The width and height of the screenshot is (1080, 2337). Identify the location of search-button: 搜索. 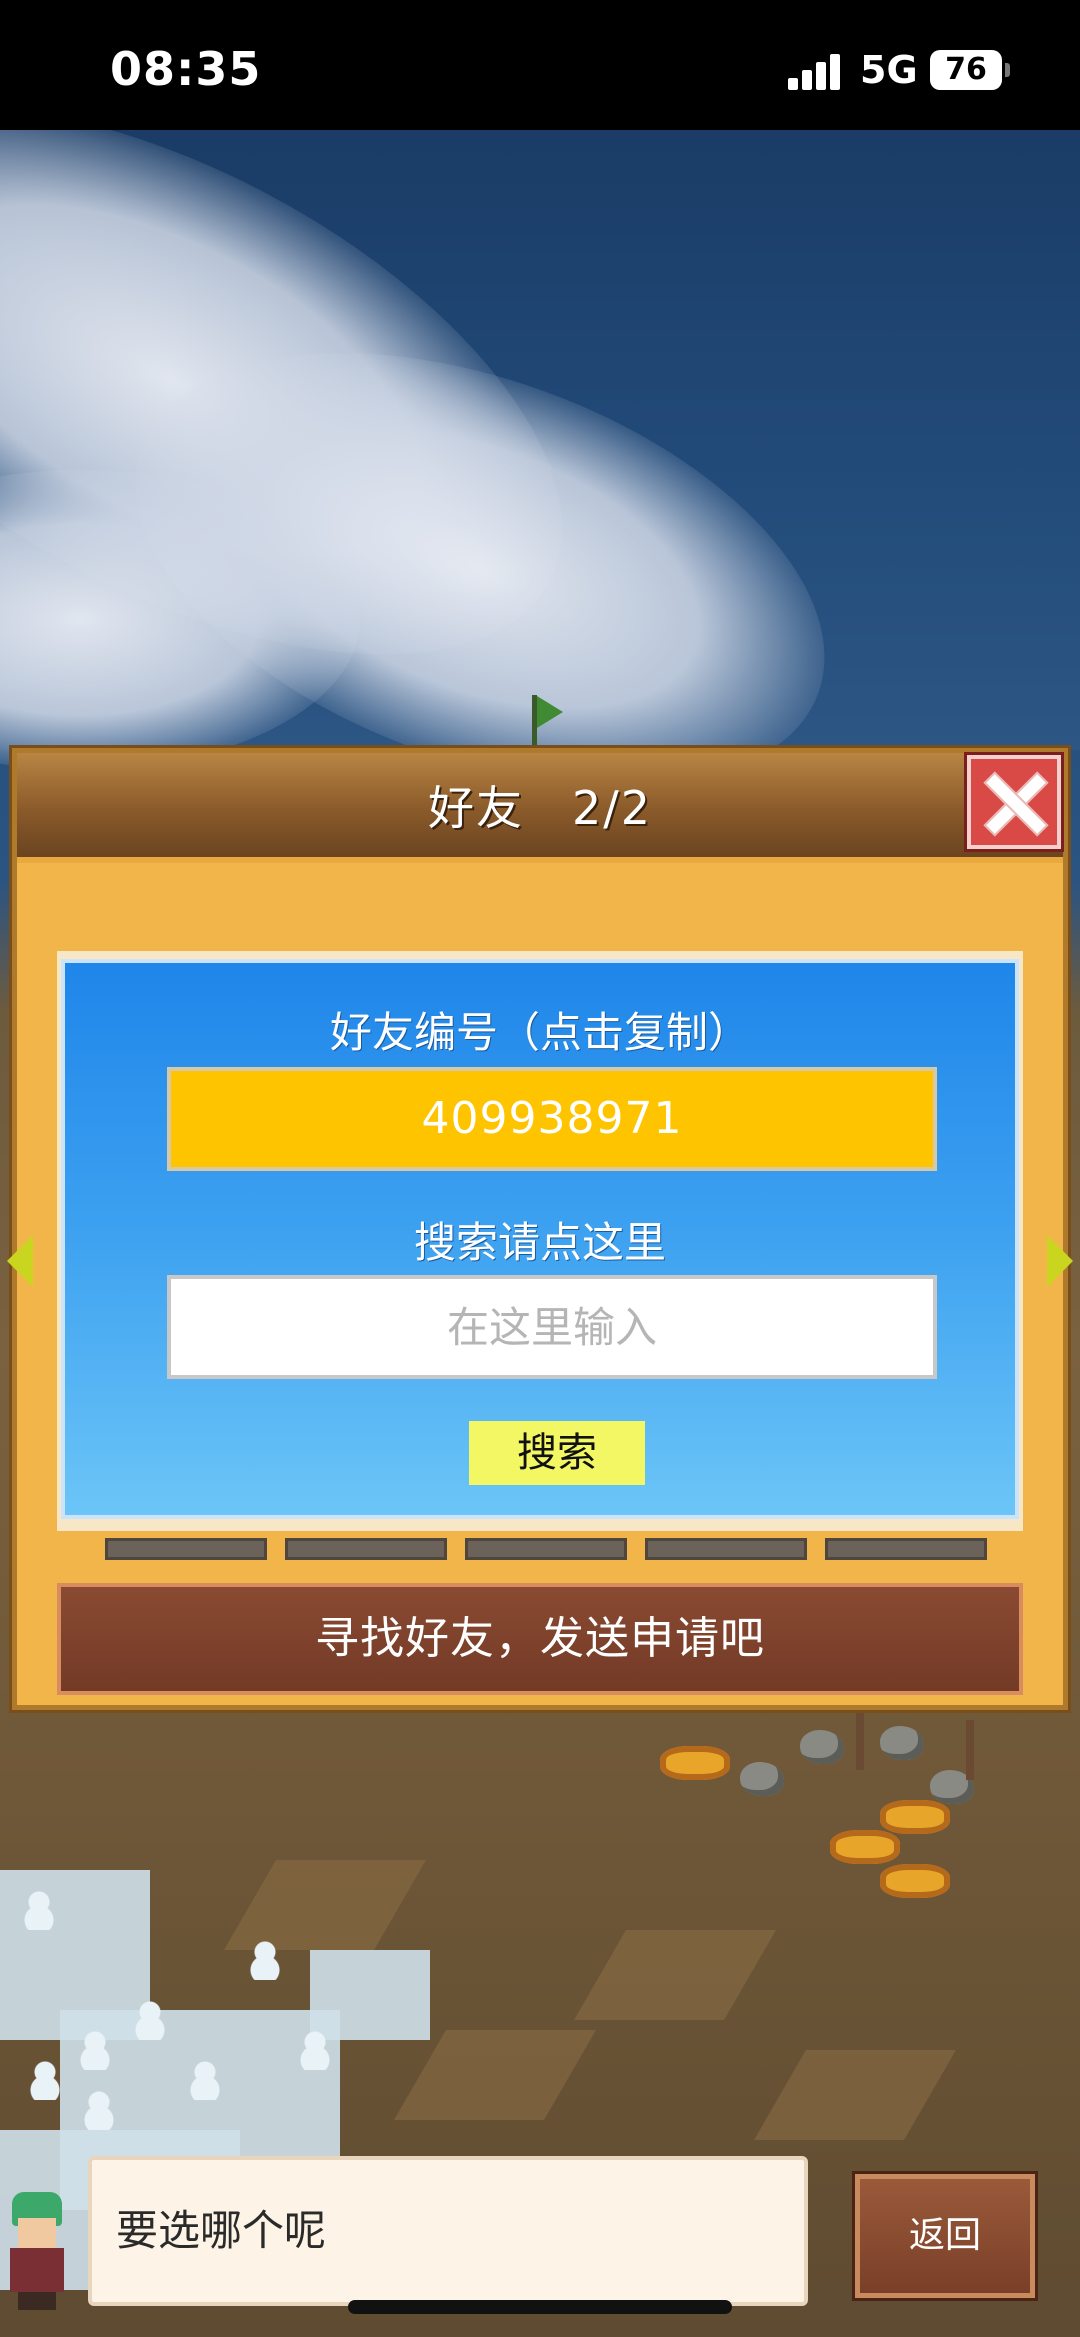
(557, 1453).